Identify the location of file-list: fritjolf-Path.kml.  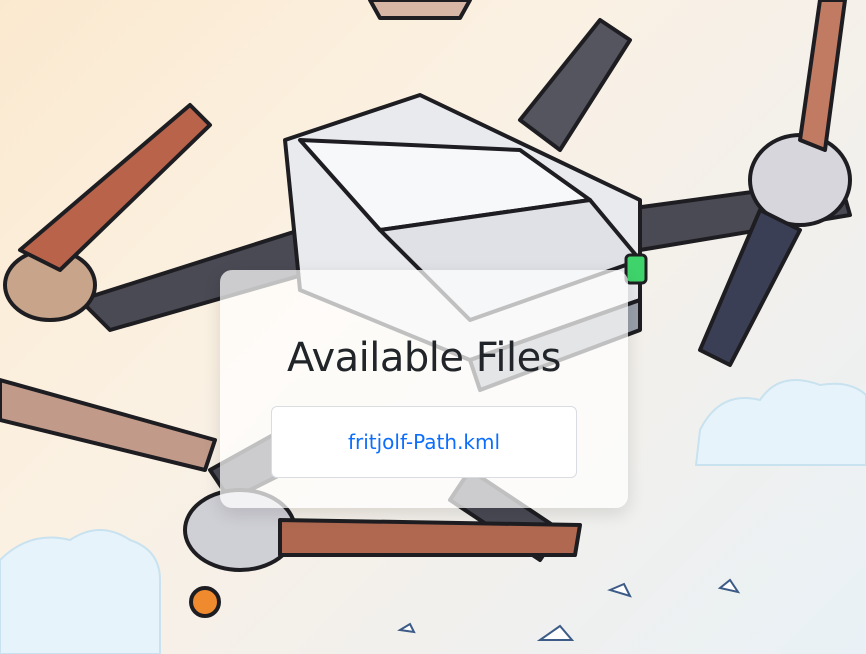
(424, 442).